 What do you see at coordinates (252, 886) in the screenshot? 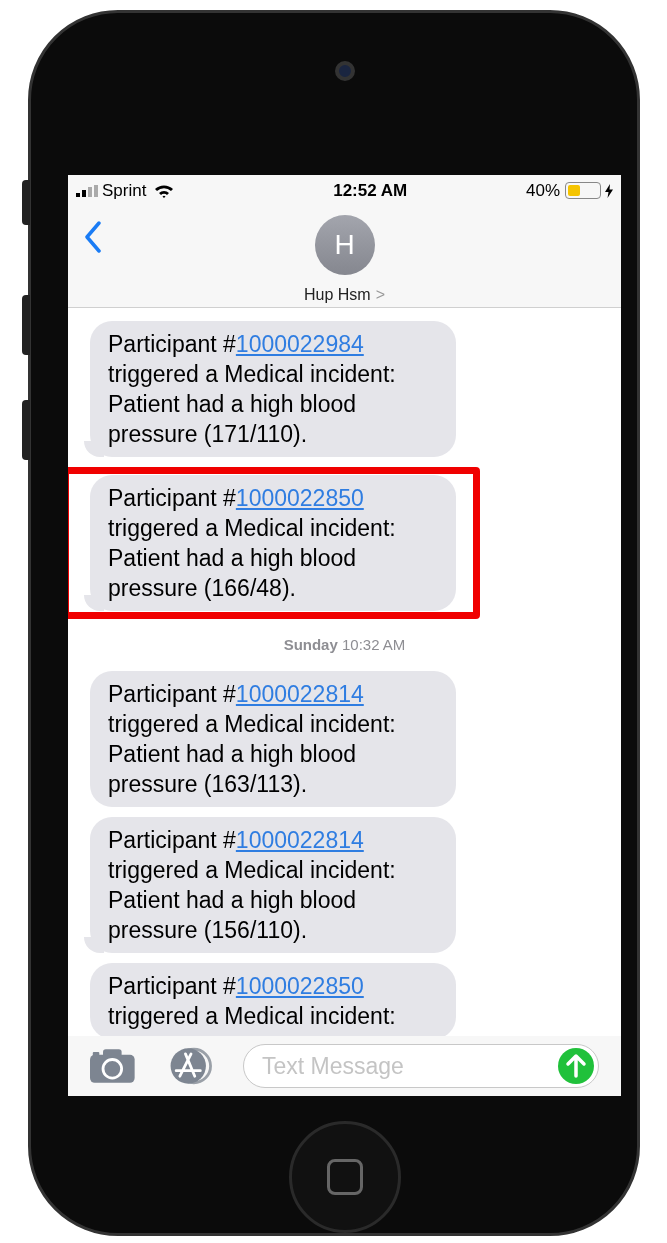
I see `message-text: Participant #1000022814 triggered a Medical incident: Patient had a high blood pressure (156/110).` at bounding box center [252, 886].